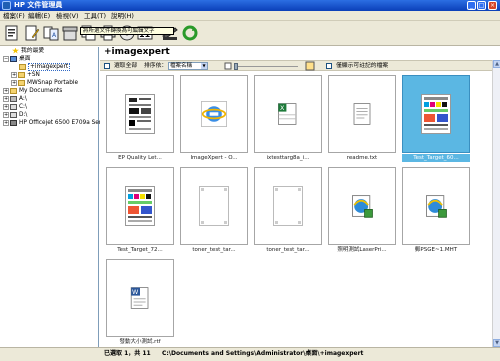 The image size is (500, 361). What do you see at coordinates (28, 51) in the screenshot?
I see `tree-item-favorites: 我的最愛` at bounding box center [28, 51].